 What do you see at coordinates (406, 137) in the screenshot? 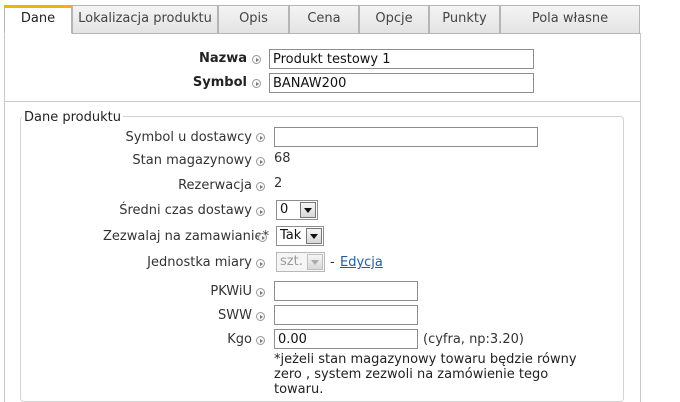
I see `supplier-symbol-input` at bounding box center [406, 137].